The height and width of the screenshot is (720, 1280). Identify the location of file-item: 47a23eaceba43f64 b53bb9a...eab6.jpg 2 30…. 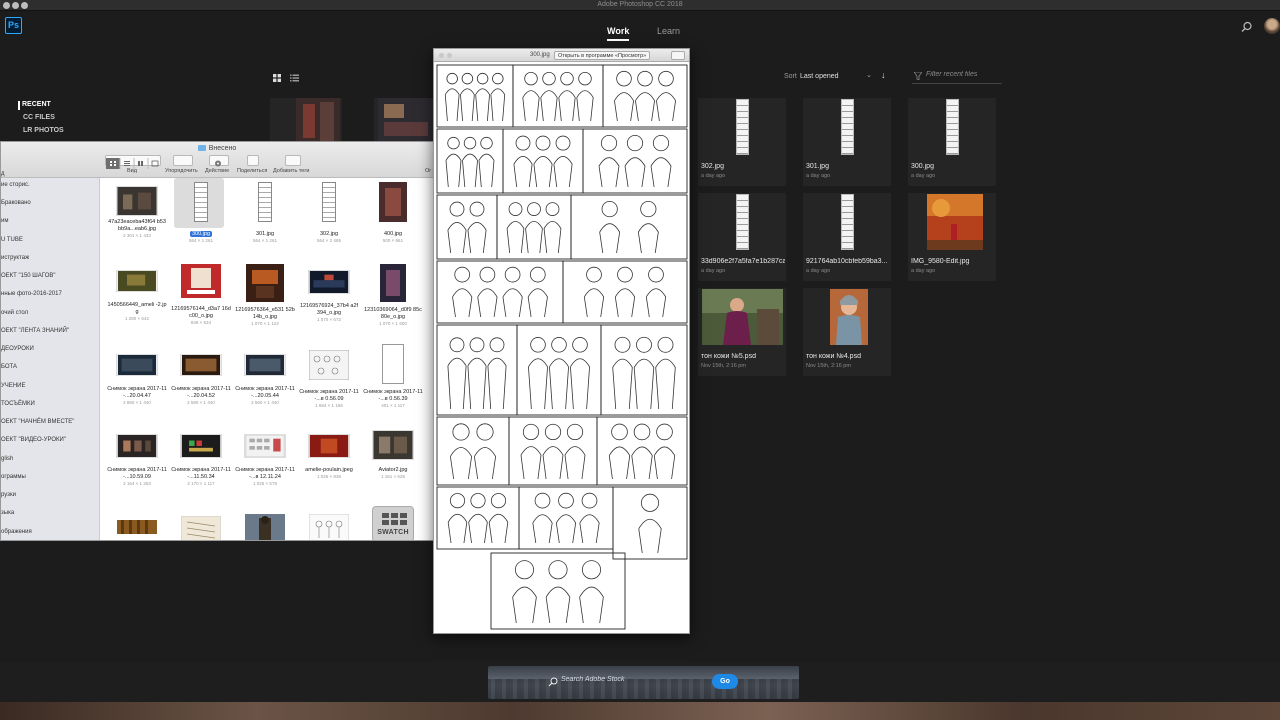
(137, 212).